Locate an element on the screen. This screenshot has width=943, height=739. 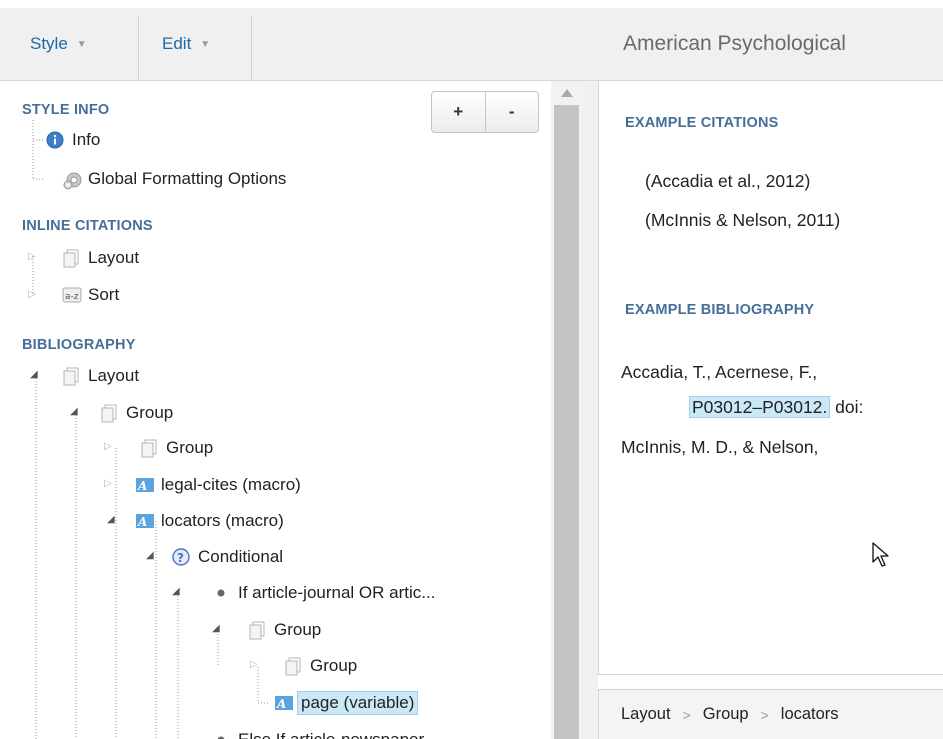
tree-item-conditional: ? Conditional is located at coordinates (229, 557).